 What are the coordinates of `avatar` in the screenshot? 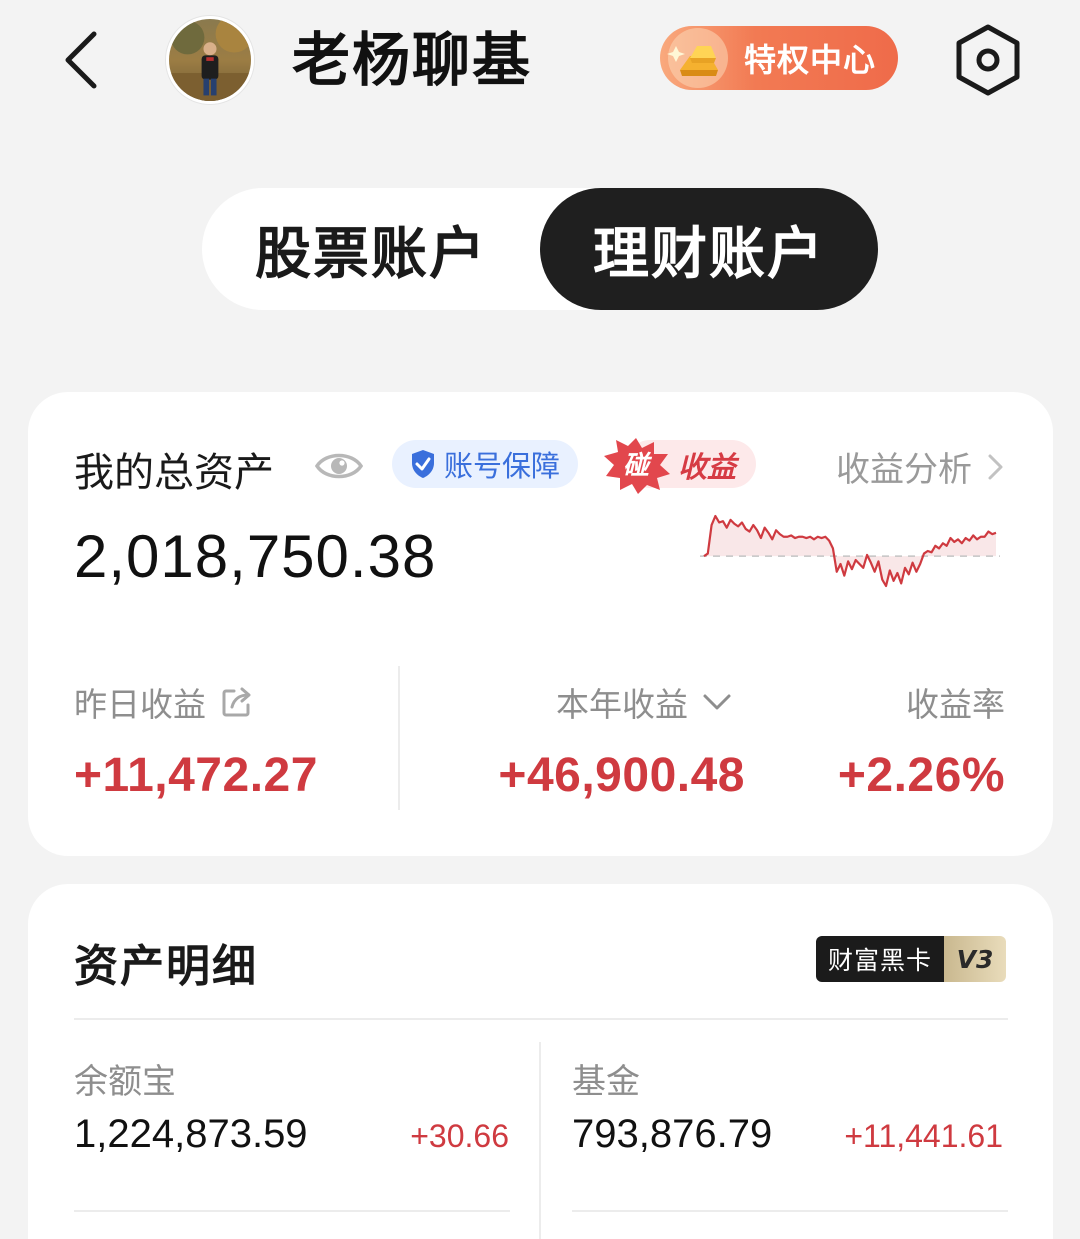 It's located at (210, 60).